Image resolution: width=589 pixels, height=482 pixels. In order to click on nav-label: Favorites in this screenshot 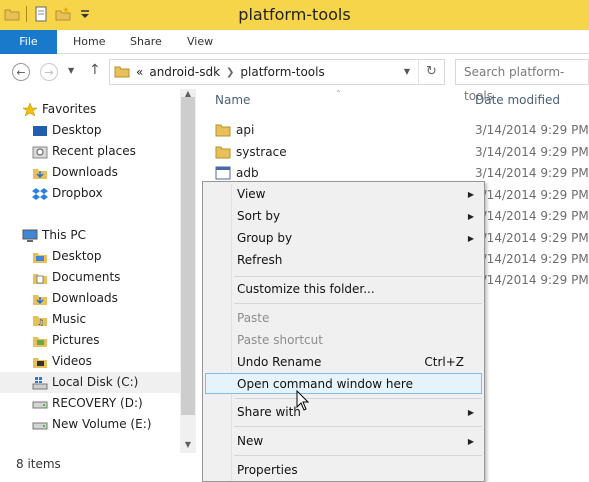, I will do `click(69, 109)`.